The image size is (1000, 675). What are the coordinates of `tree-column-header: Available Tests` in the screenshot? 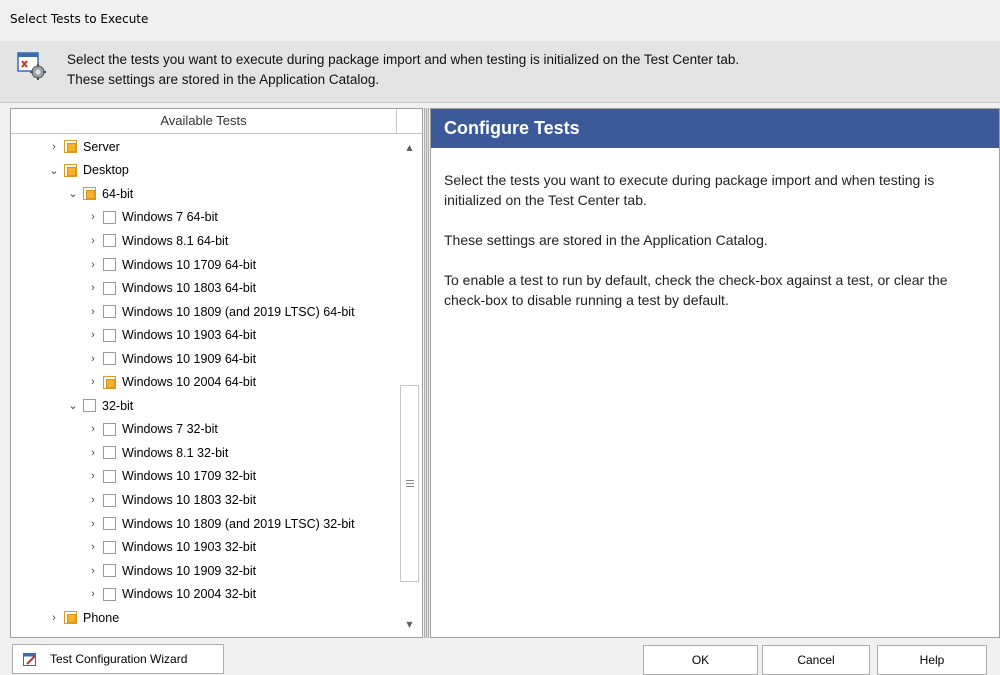 It's located at (204, 121).